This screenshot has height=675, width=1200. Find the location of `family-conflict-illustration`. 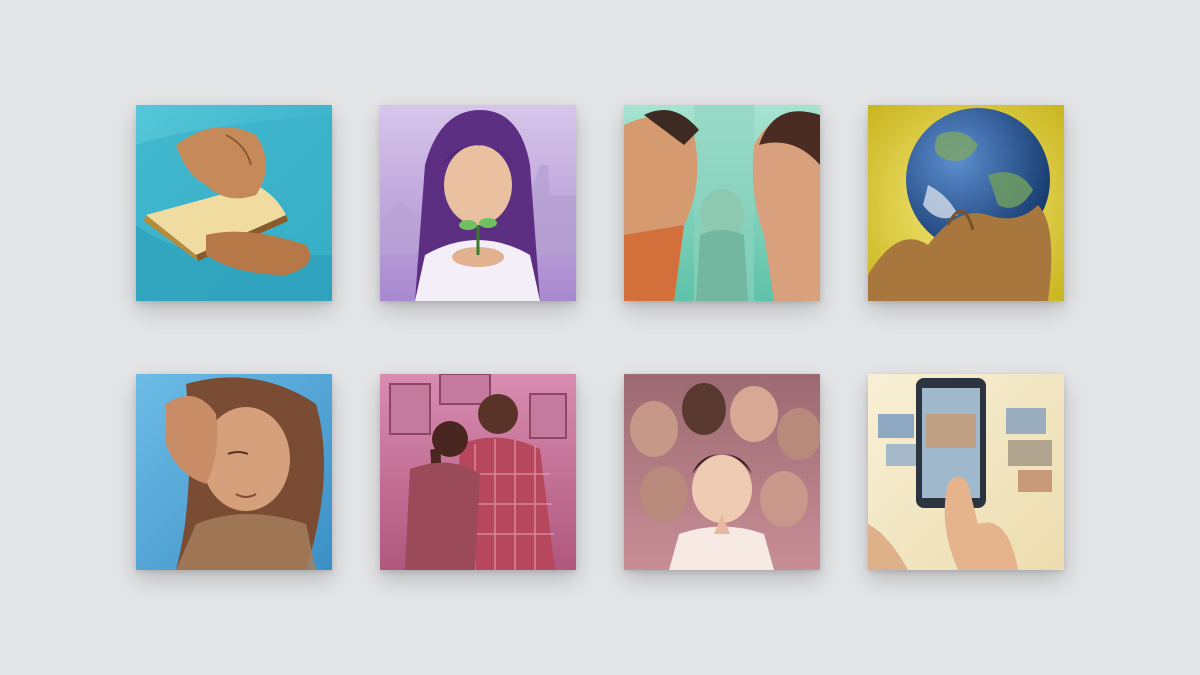

family-conflict-illustration is located at coordinates (722, 203).